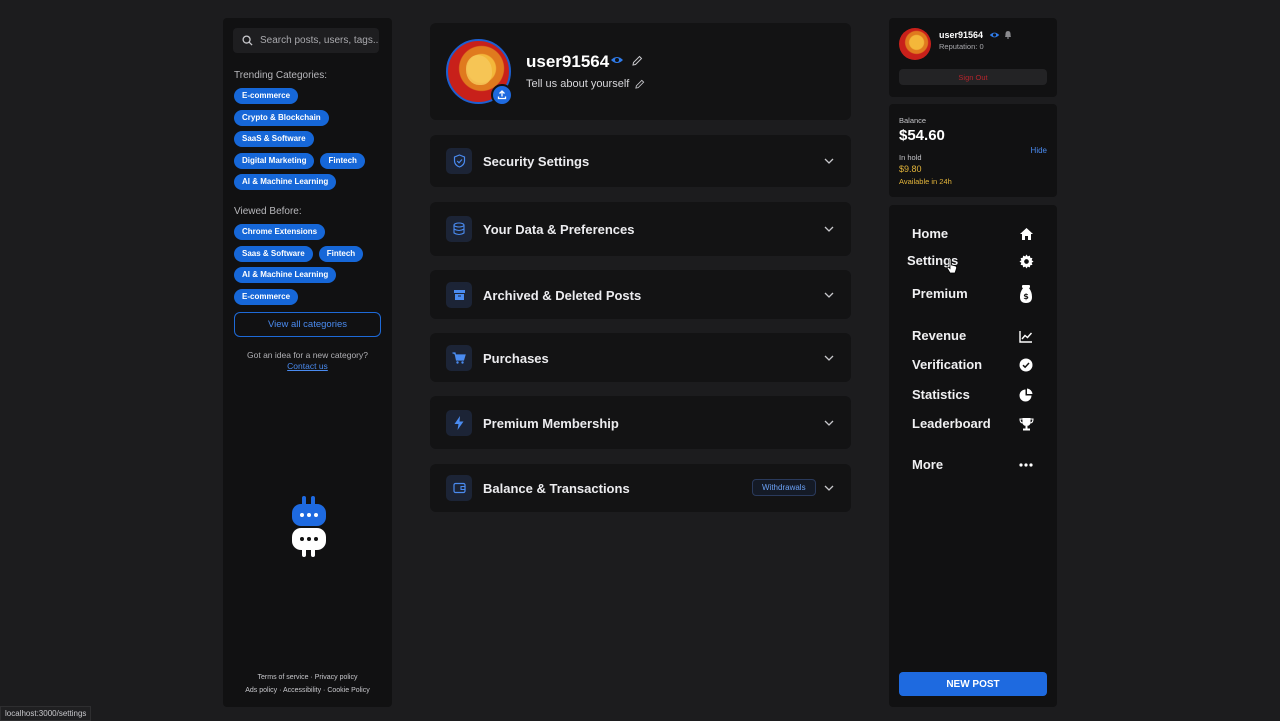 This screenshot has width=1280, height=721. Describe the element at coordinates (307, 677) in the screenshot. I see `footer-links-1: Terms of service · Privacy policy` at that location.